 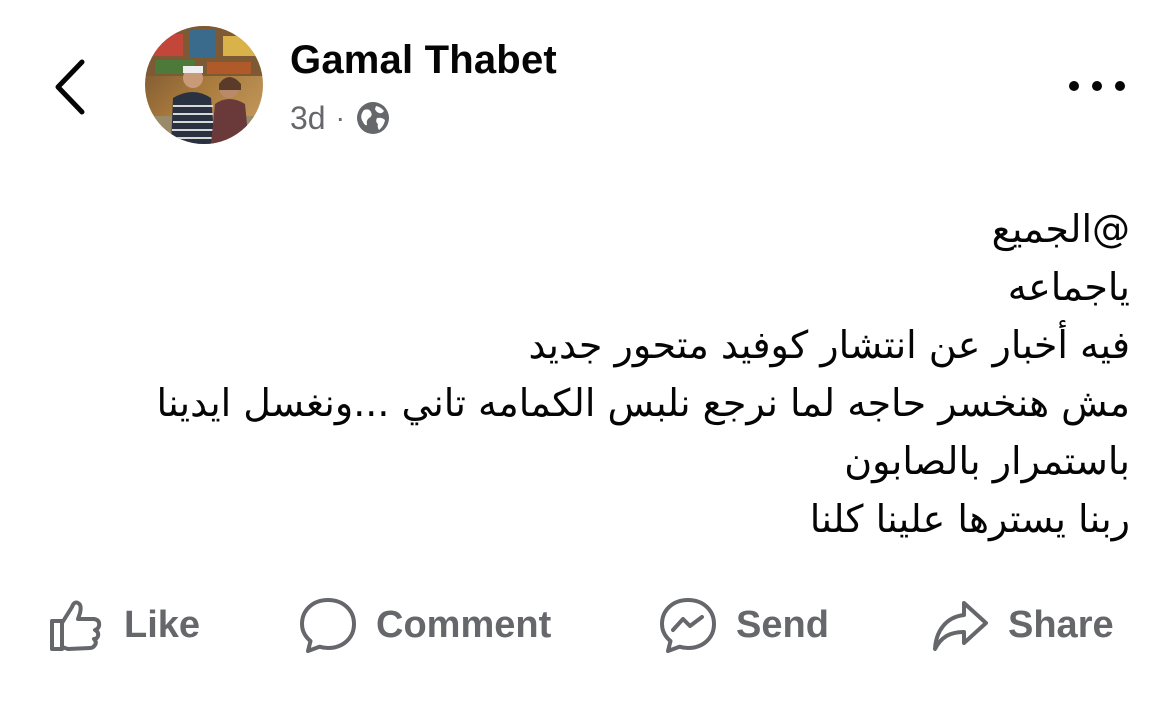 What do you see at coordinates (1061, 624) in the screenshot?
I see `share-label: Share` at bounding box center [1061, 624].